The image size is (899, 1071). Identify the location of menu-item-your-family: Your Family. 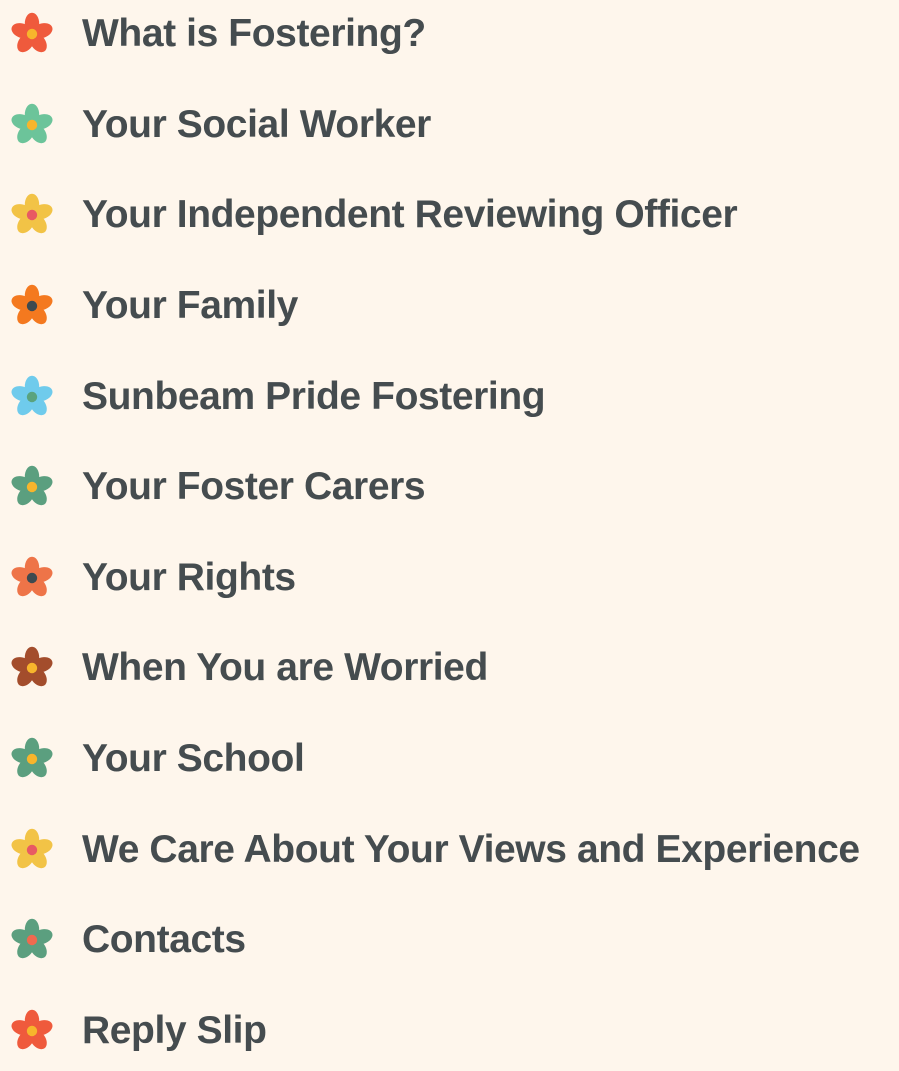
(449, 306).